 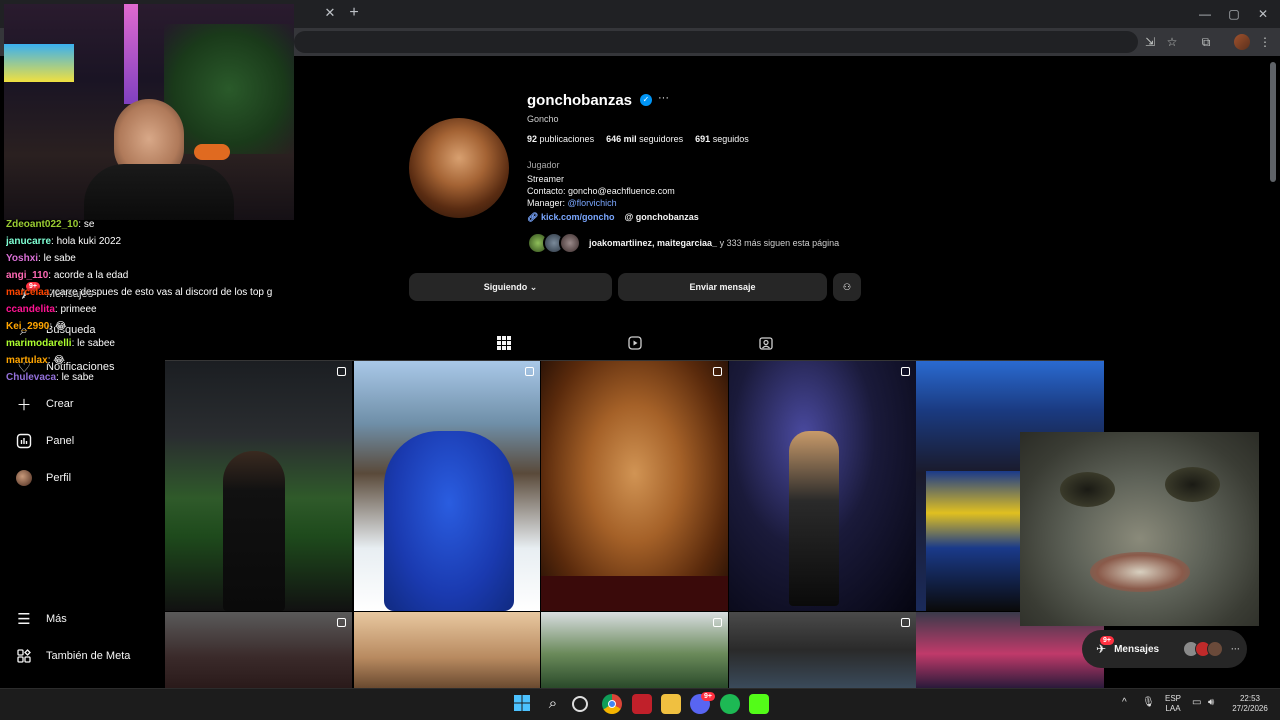 I want to click on minimize-button: —, so click(x=1205, y=14).